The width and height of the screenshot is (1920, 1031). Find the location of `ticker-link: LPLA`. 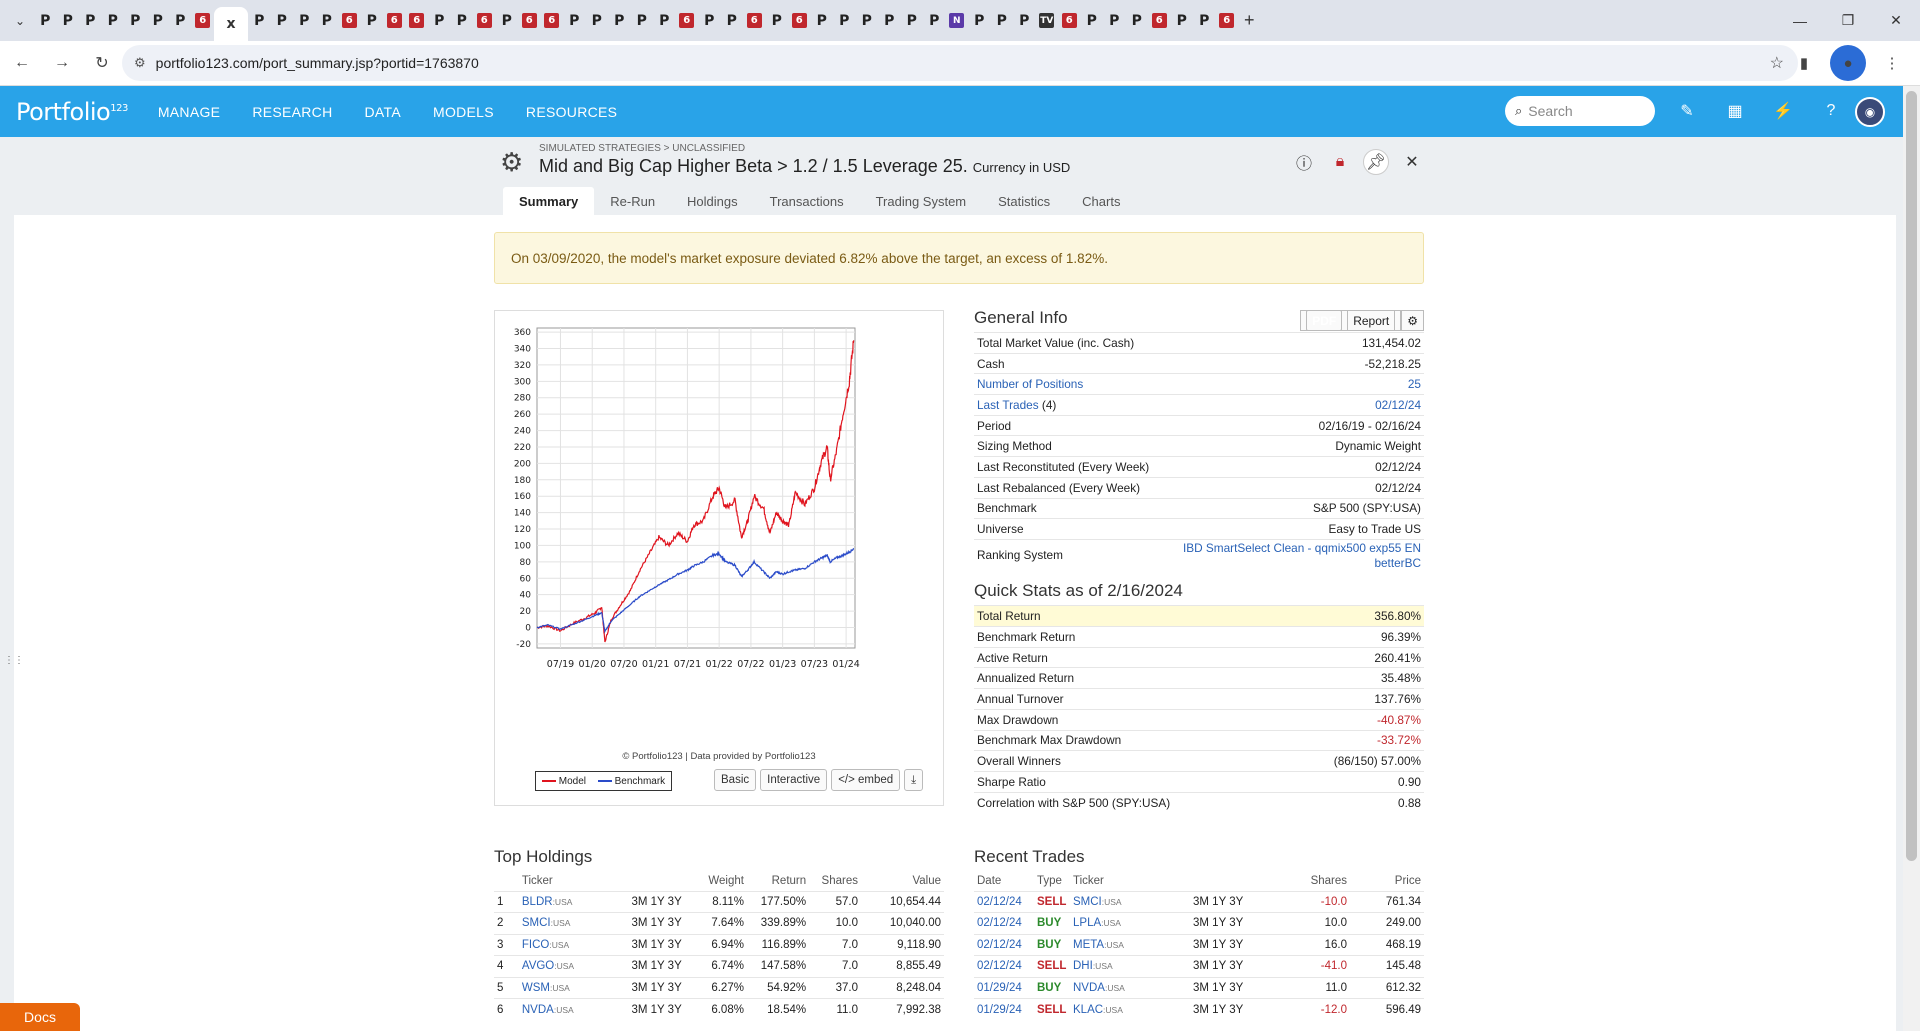

ticker-link: LPLA is located at coordinates (1087, 923).